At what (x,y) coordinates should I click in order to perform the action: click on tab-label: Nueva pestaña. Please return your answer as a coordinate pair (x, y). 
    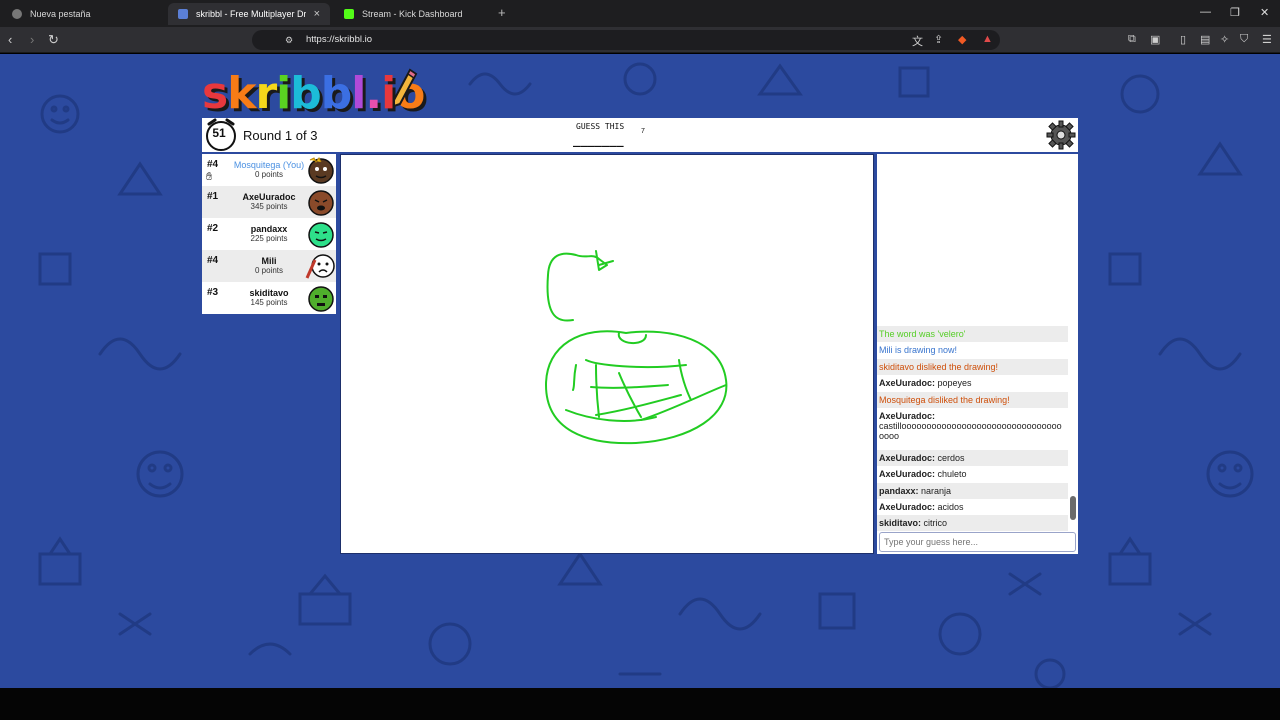
    Looking at the image, I should click on (60, 14).